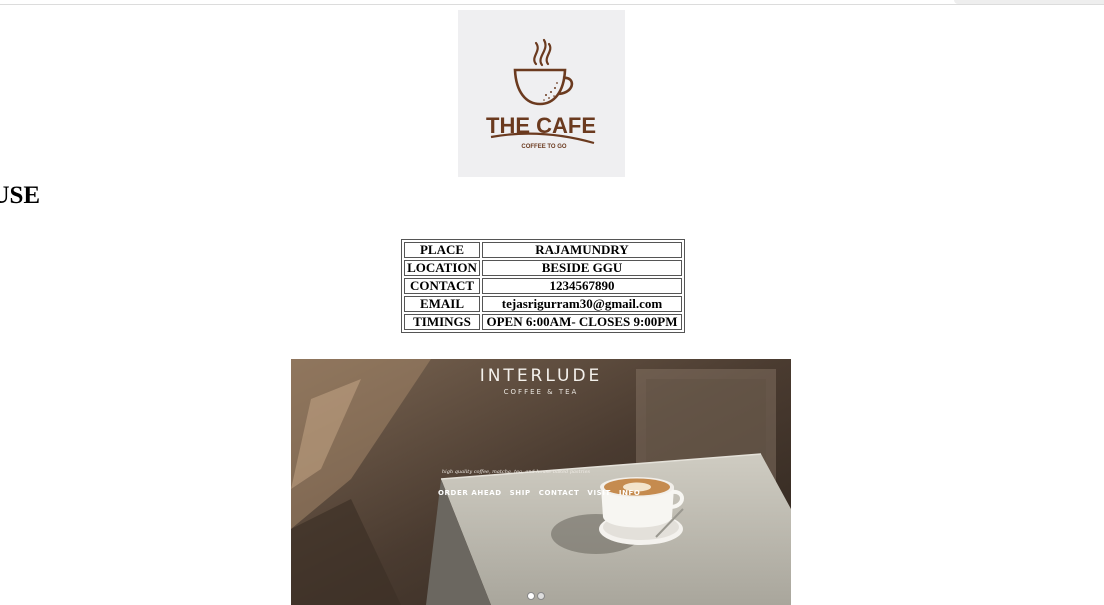 This screenshot has width=1104, height=605. Describe the element at coordinates (20, 195) in the screenshot. I see `page-heading: OUSE` at that location.